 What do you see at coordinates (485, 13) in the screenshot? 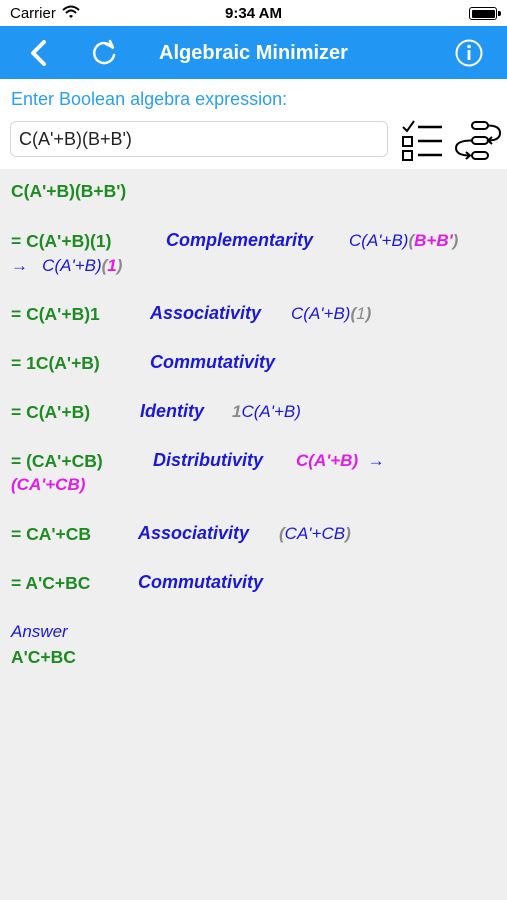
I see `battery-icon` at bounding box center [485, 13].